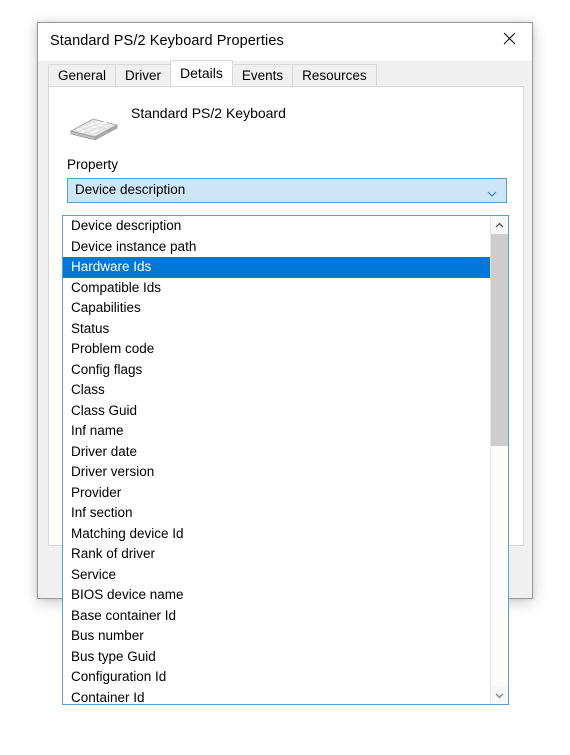  I want to click on dropdown-item: Matching device Id, so click(277, 534).